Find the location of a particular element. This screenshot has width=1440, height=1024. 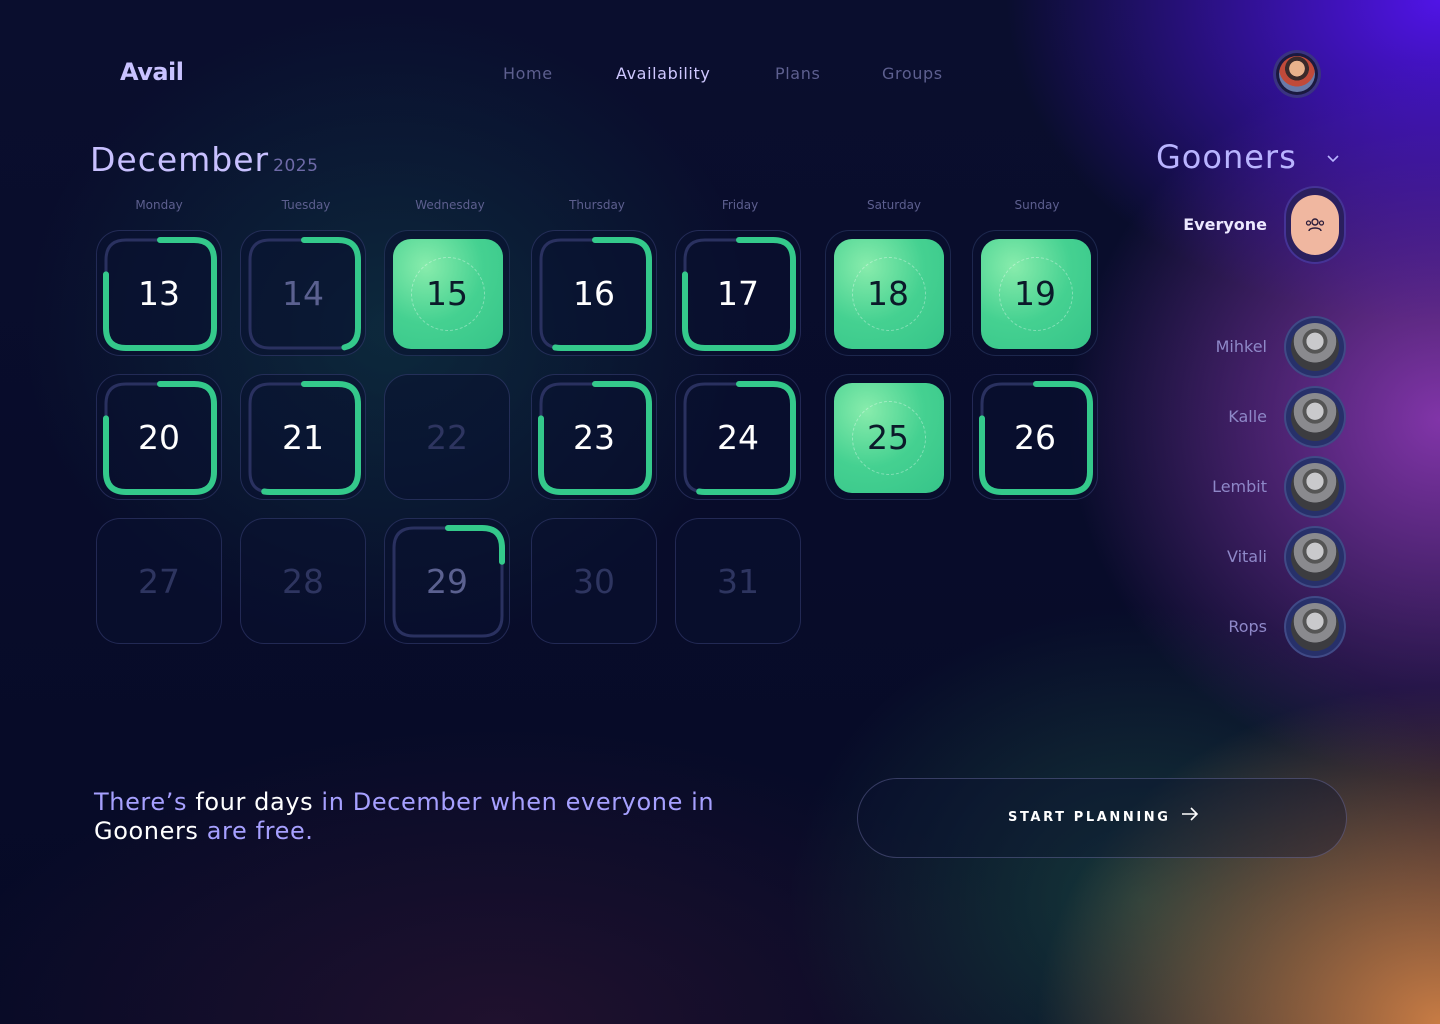

calendar-day-cell: 28 is located at coordinates (303, 581).